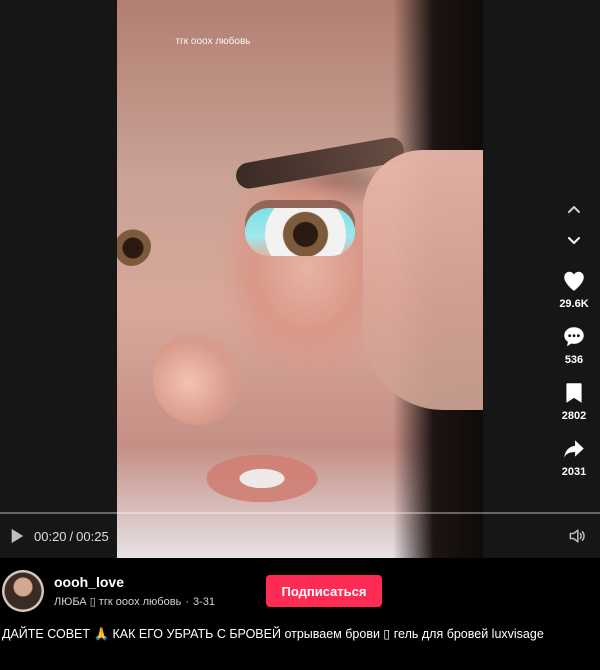 The height and width of the screenshot is (670, 600). Describe the element at coordinates (574, 281) in the screenshot. I see `heart-icon` at that location.